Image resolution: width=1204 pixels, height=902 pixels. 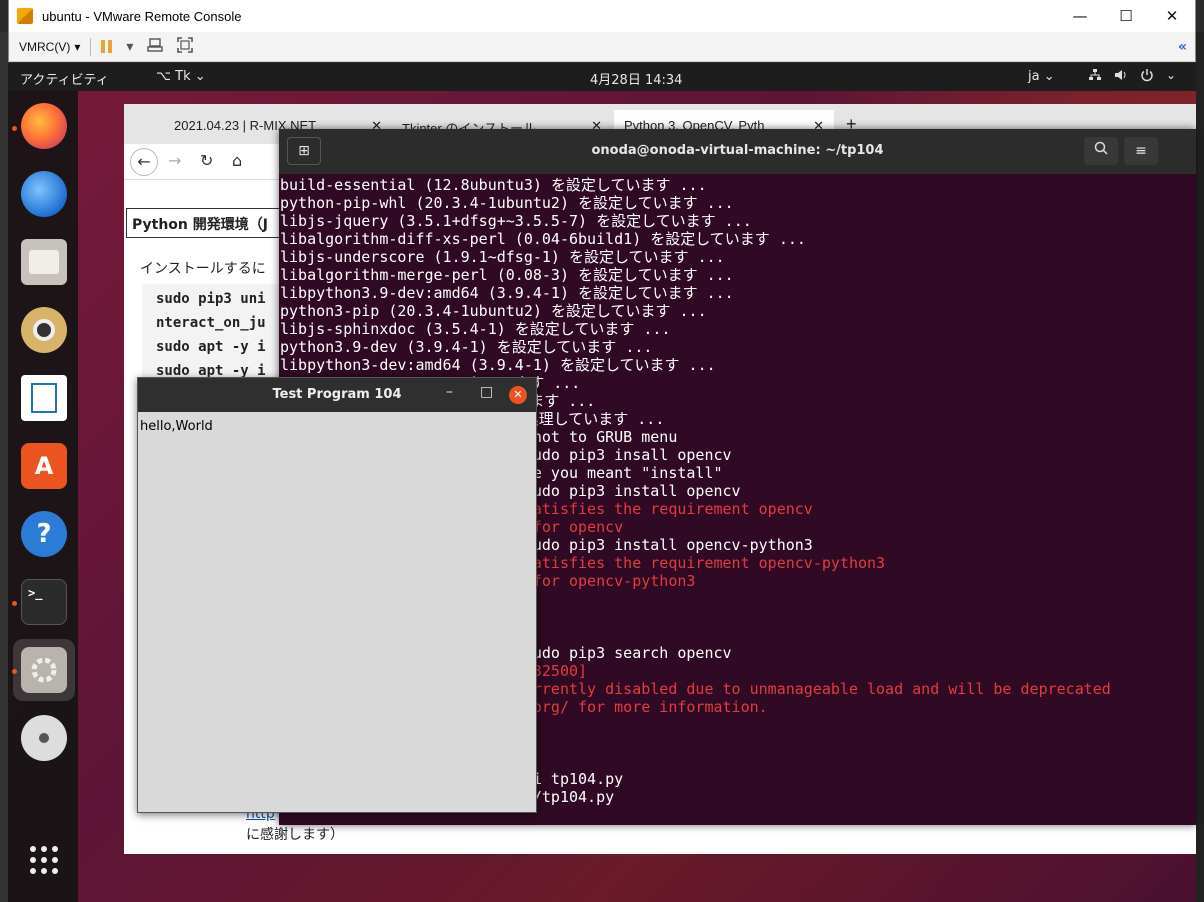 I want to click on input-lang-label: ja, so click(x=1034, y=76).